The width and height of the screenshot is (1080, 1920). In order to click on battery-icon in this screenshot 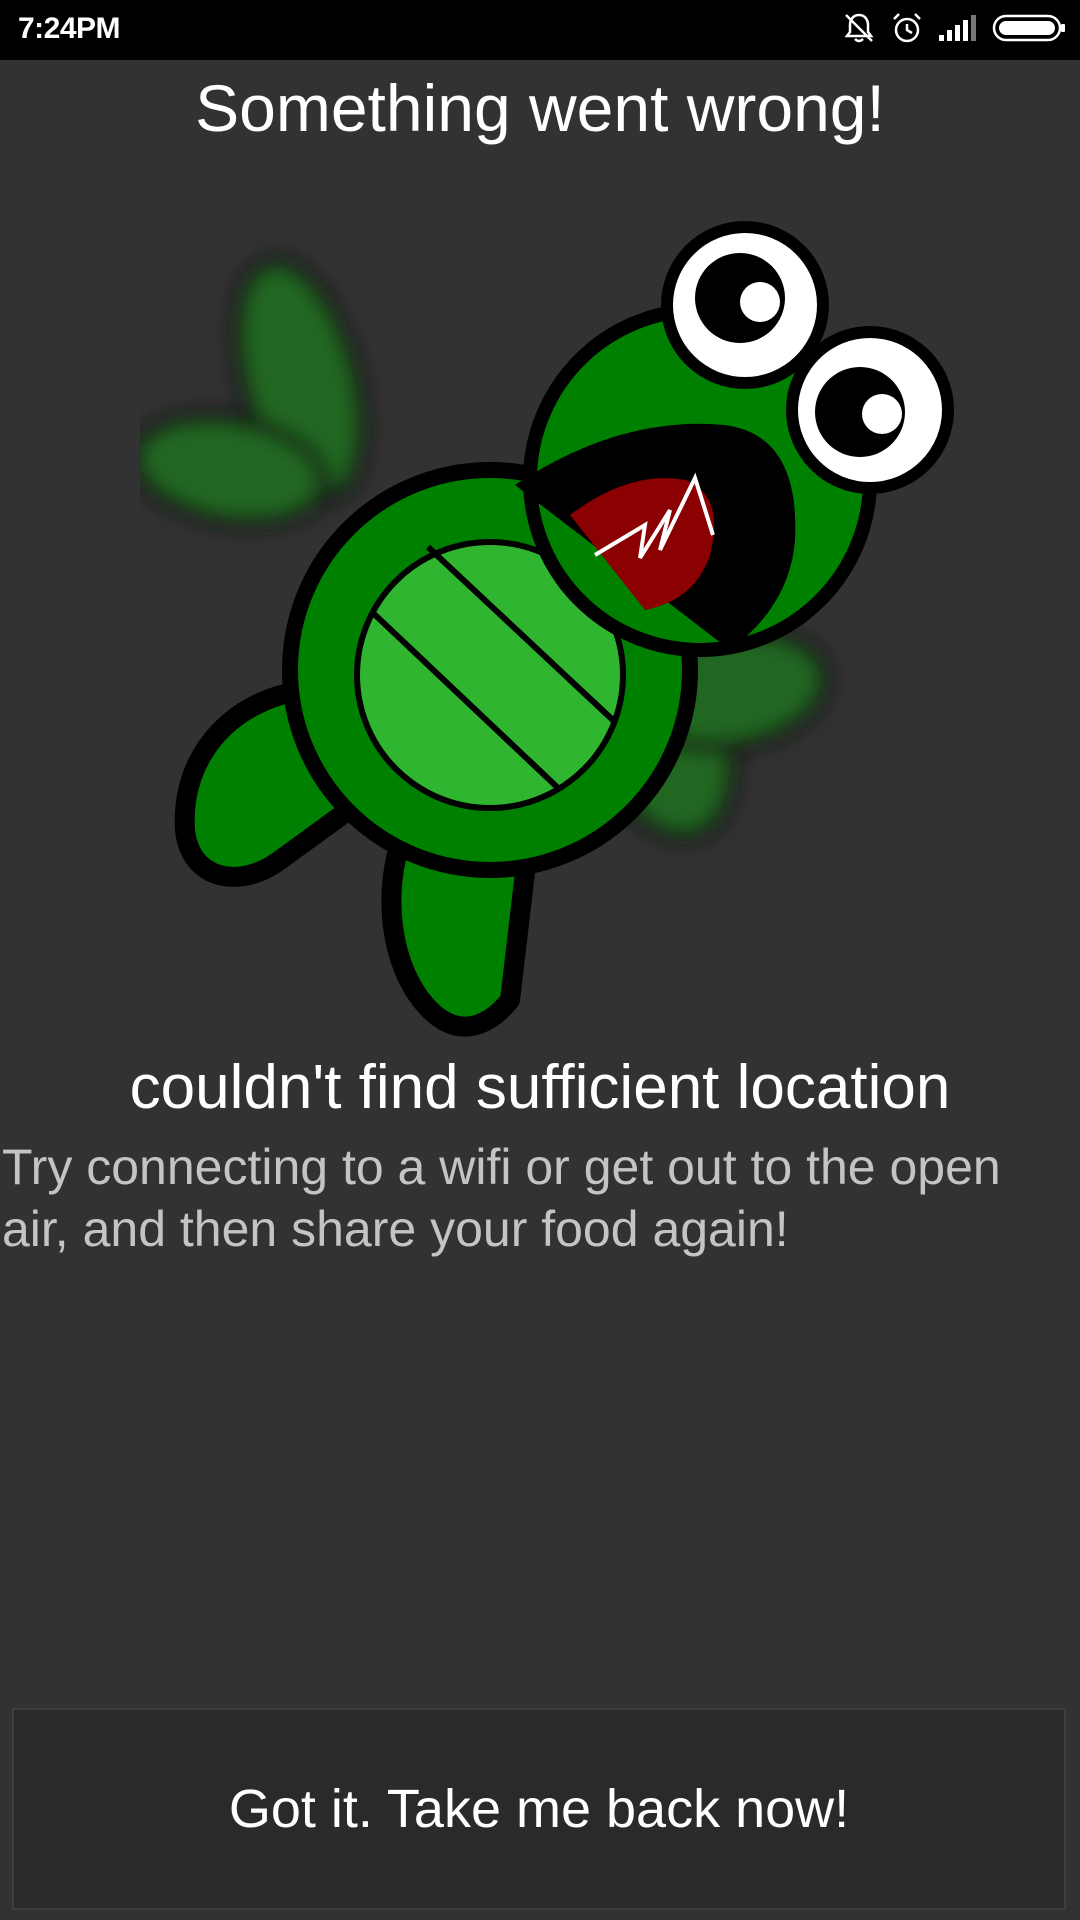, I will do `click(1029, 30)`.